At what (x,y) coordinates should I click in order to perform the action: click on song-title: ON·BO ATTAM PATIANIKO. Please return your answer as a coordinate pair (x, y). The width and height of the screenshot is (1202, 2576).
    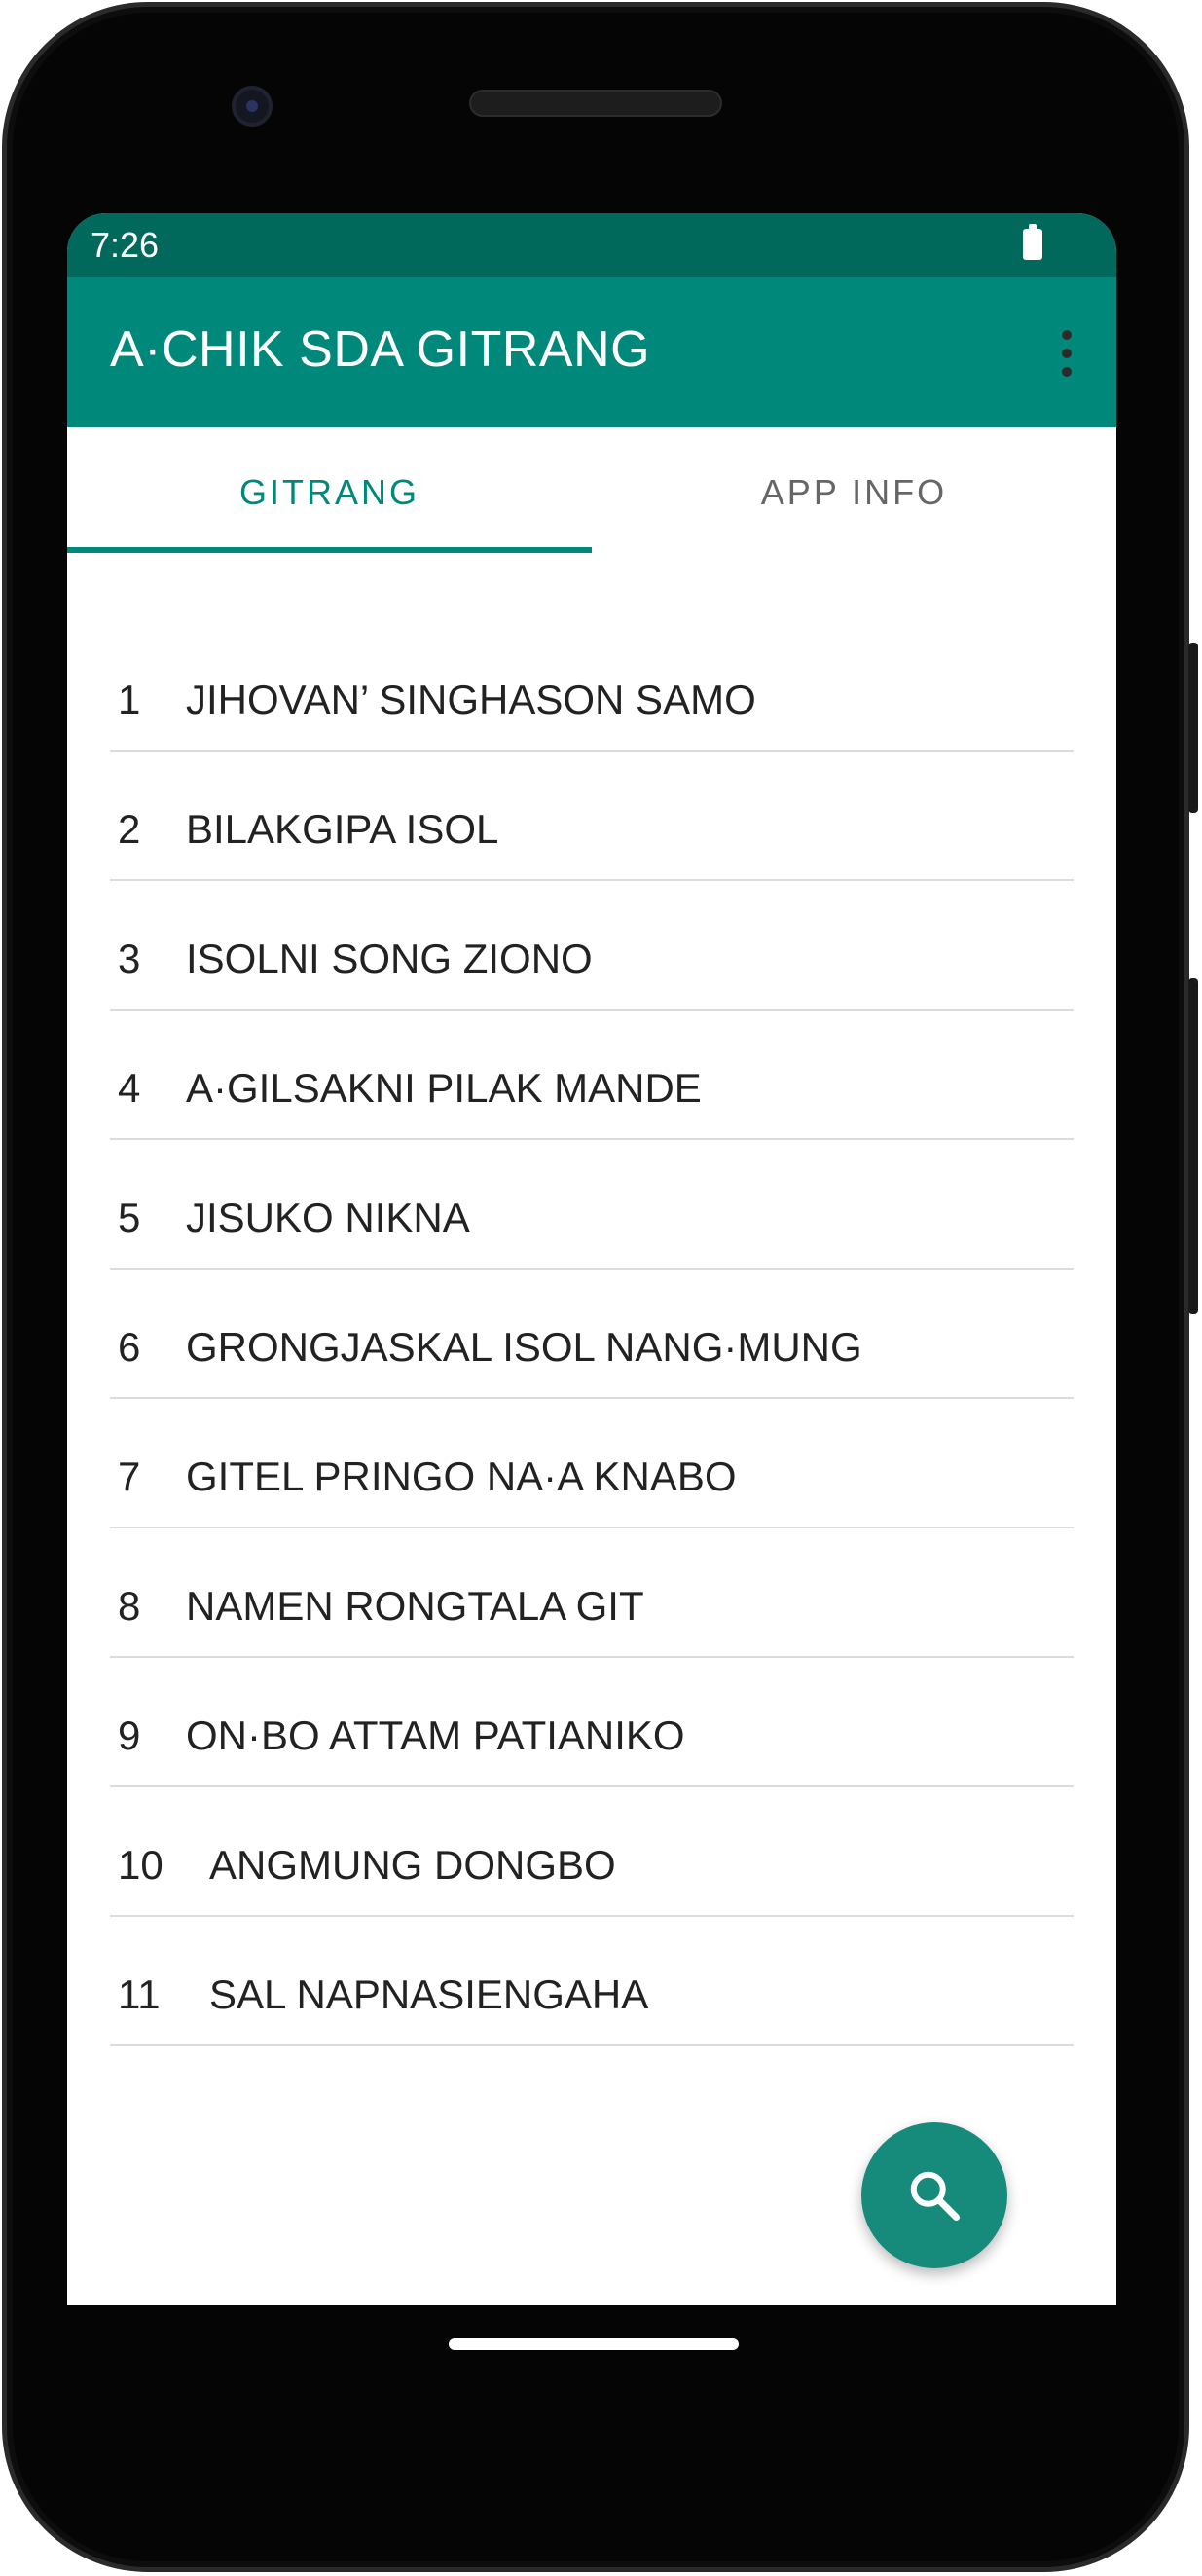
    Looking at the image, I should click on (435, 1735).